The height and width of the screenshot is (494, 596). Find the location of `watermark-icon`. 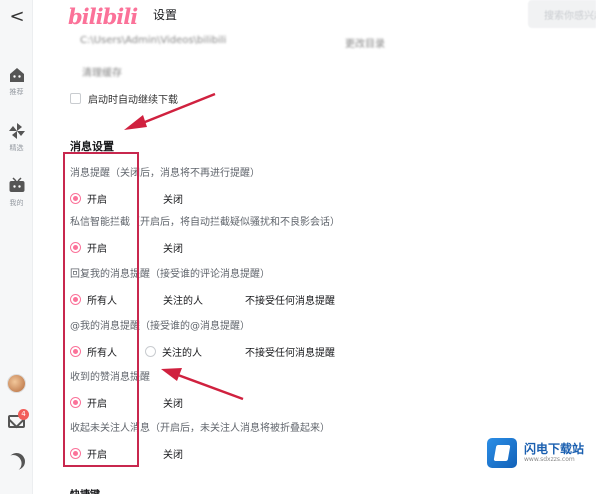

watermark-icon is located at coordinates (502, 453).